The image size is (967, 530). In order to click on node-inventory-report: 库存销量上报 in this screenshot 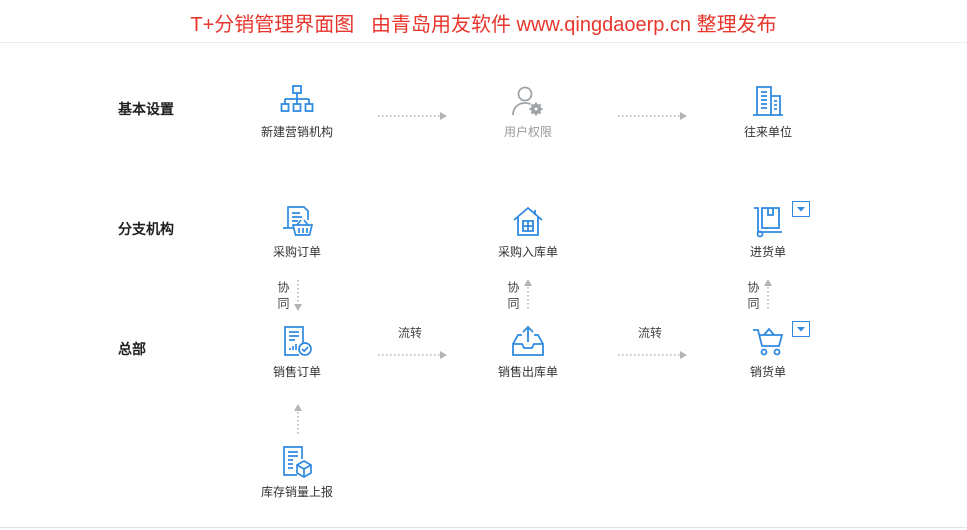, I will do `click(297, 472)`.